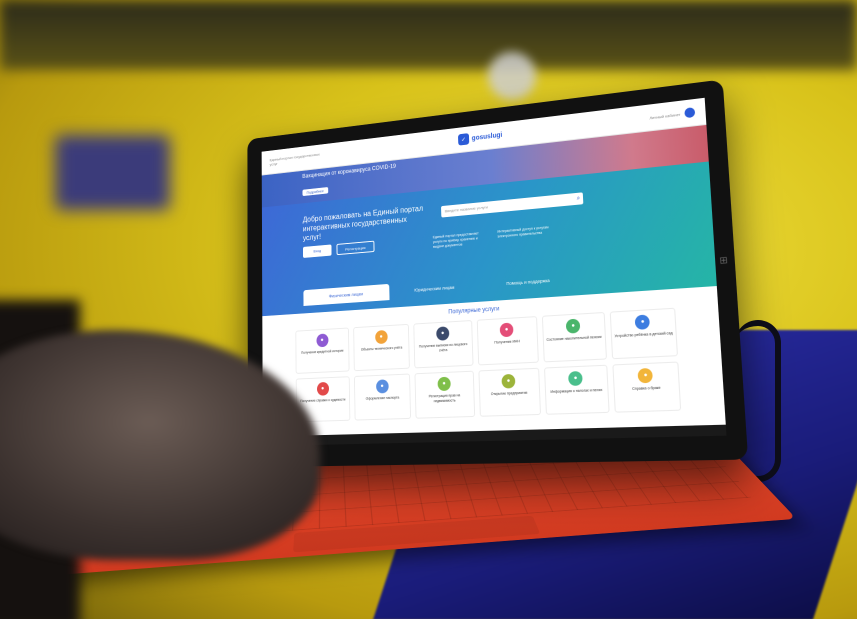  I want to click on service-card: ● Регистрация прав на недвижимость, so click(444, 394).